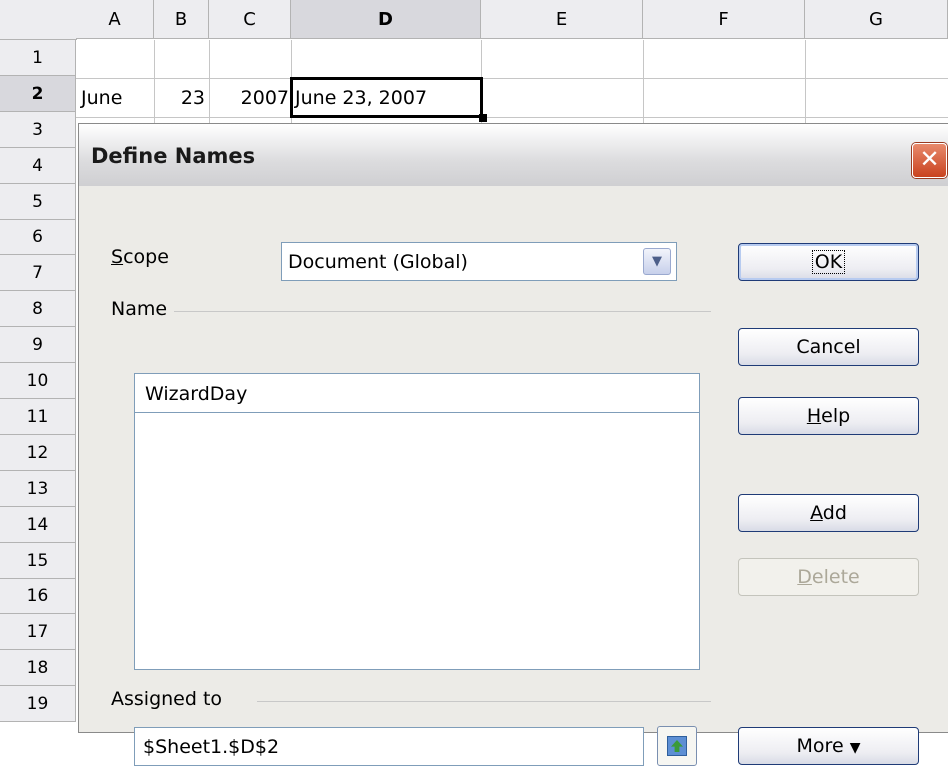 Image resolution: width=948 pixels, height=766 pixels. I want to click on row-header-9: 9, so click(38, 345).